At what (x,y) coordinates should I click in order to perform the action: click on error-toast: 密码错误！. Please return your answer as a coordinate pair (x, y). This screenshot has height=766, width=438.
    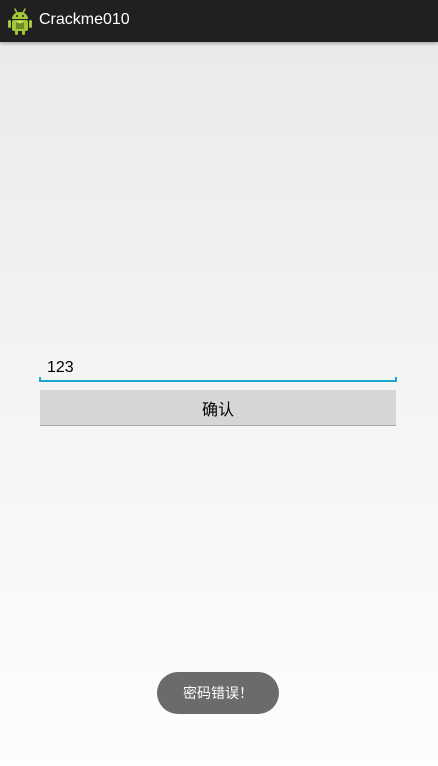
    Looking at the image, I should click on (218, 693).